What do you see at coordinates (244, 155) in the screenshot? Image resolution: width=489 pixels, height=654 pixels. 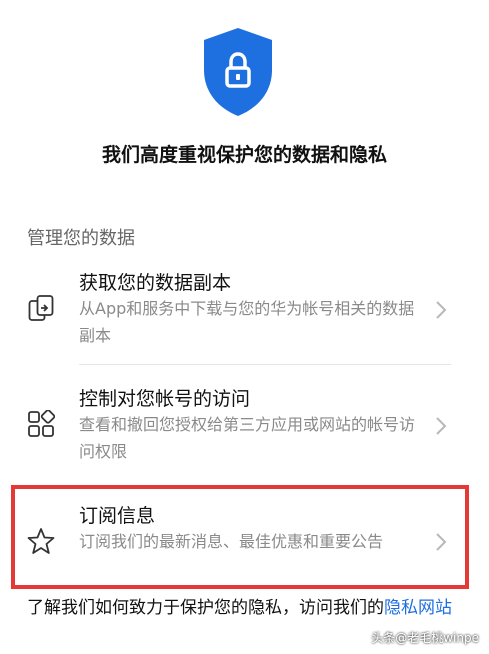 I see `page-title: 我们高度重视保护您的数据和隐私` at bounding box center [244, 155].